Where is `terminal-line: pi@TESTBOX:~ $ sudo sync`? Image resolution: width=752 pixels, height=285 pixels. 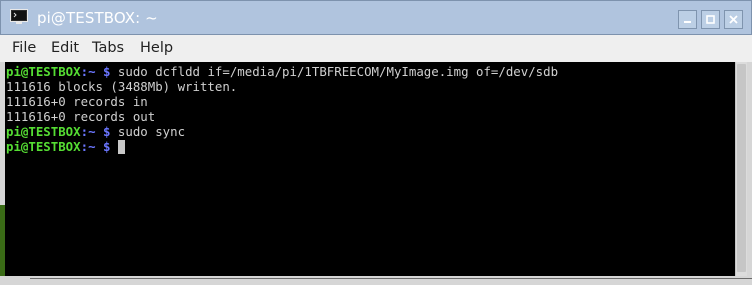 terminal-line: pi@TESTBOX:~ $ sudo sync is located at coordinates (370, 131).